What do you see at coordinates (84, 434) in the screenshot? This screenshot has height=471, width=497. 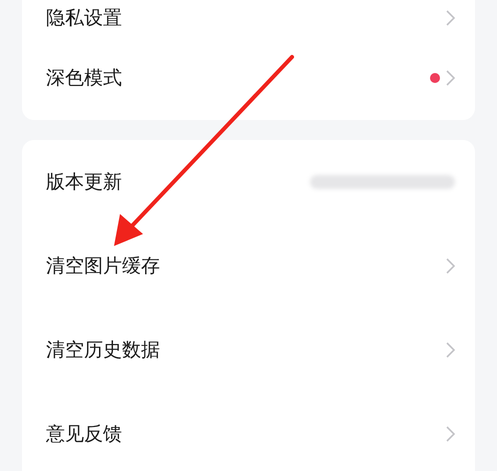 I see `row-label: 意见反馈` at bounding box center [84, 434].